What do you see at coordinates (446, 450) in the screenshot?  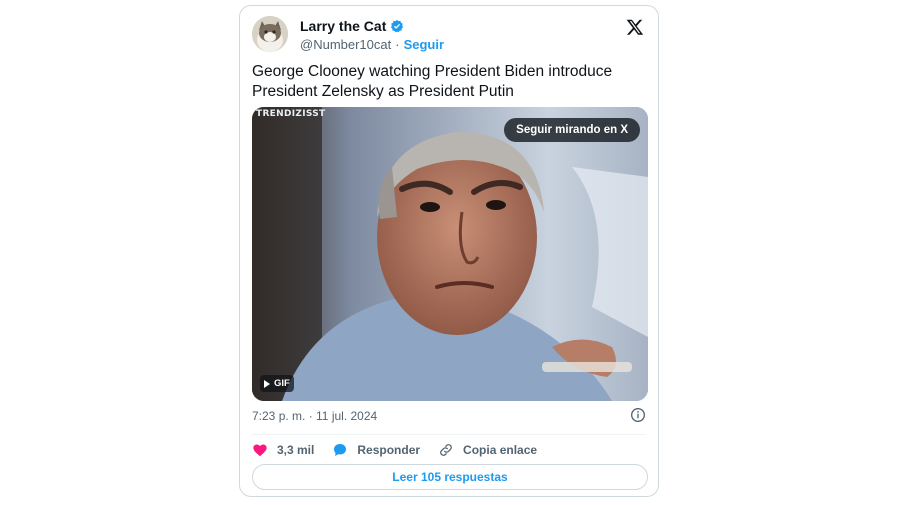 I see `link-icon` at bounding box center [446, 450].